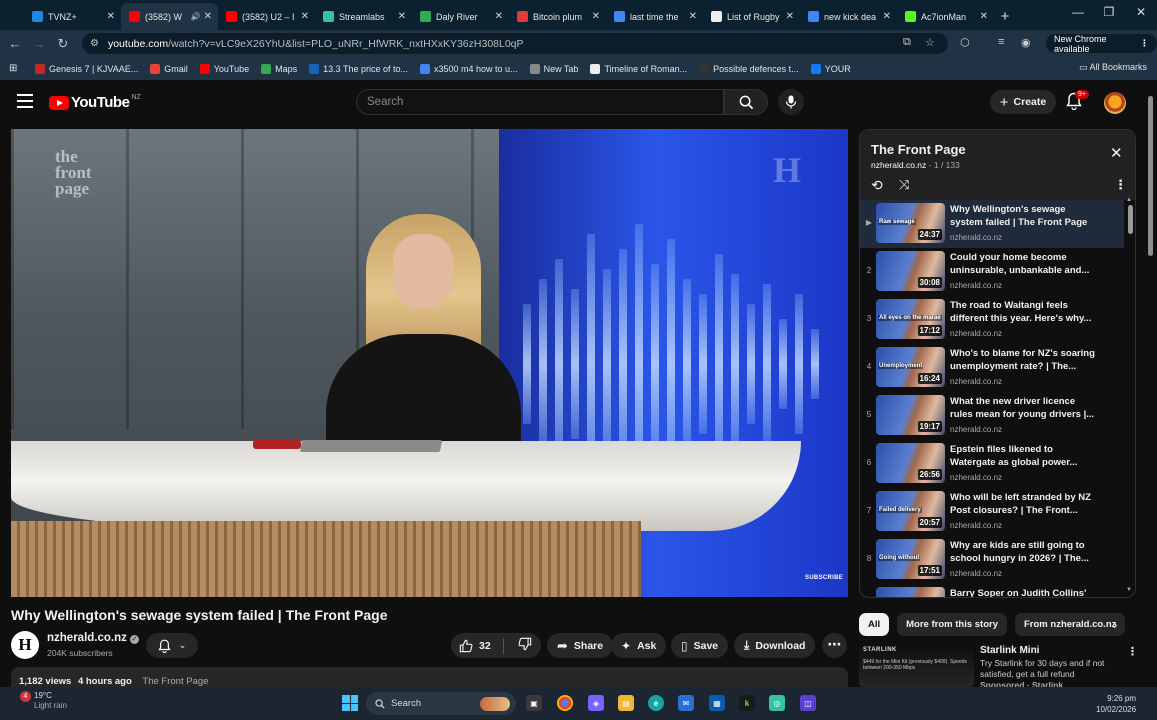  What do you see at coordinates (39, 701) in the screenshot?
I see `weather-widget: 4 19°C Light rain` at bounding box center [39, 701].